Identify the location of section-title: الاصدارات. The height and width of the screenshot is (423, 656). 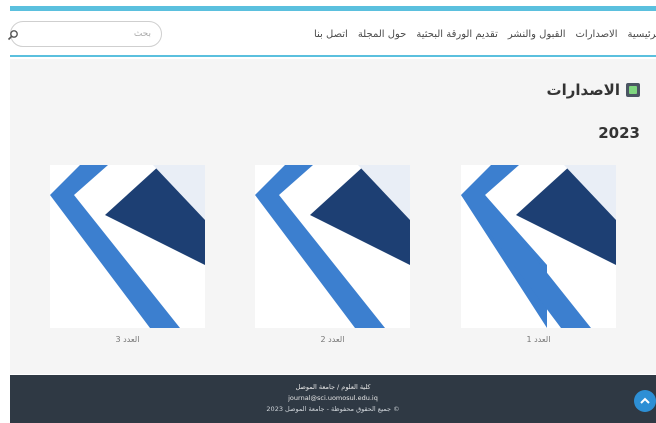
(593, 90).